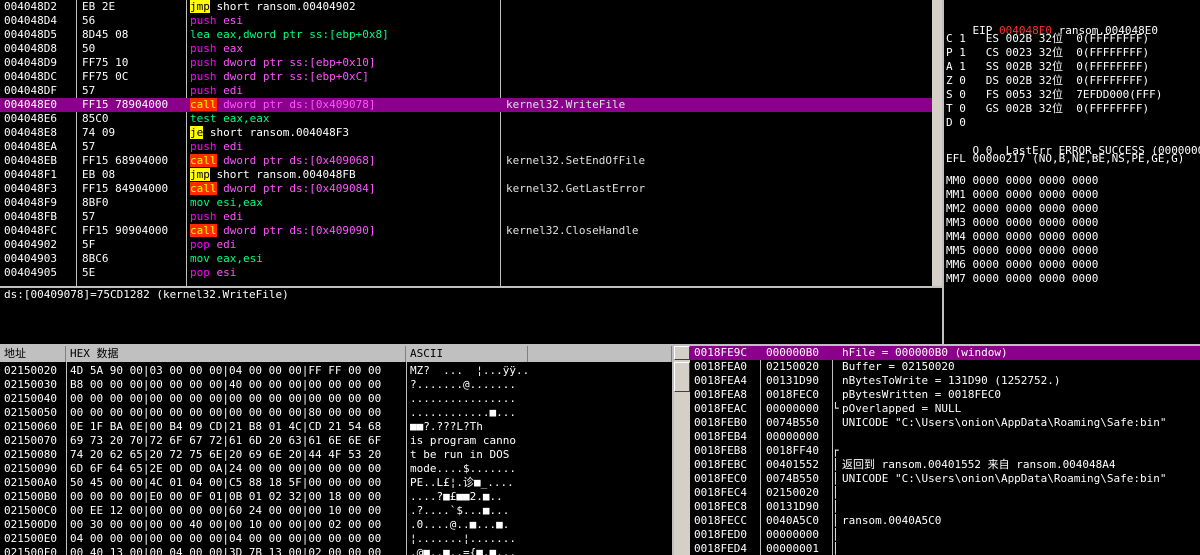 The height and width of the screenshot is (555, 1200). What do you see at coordinates (33, 354) in the screenshot?
I see `dump-header-address: 地址` at bounding box center [33, 354].